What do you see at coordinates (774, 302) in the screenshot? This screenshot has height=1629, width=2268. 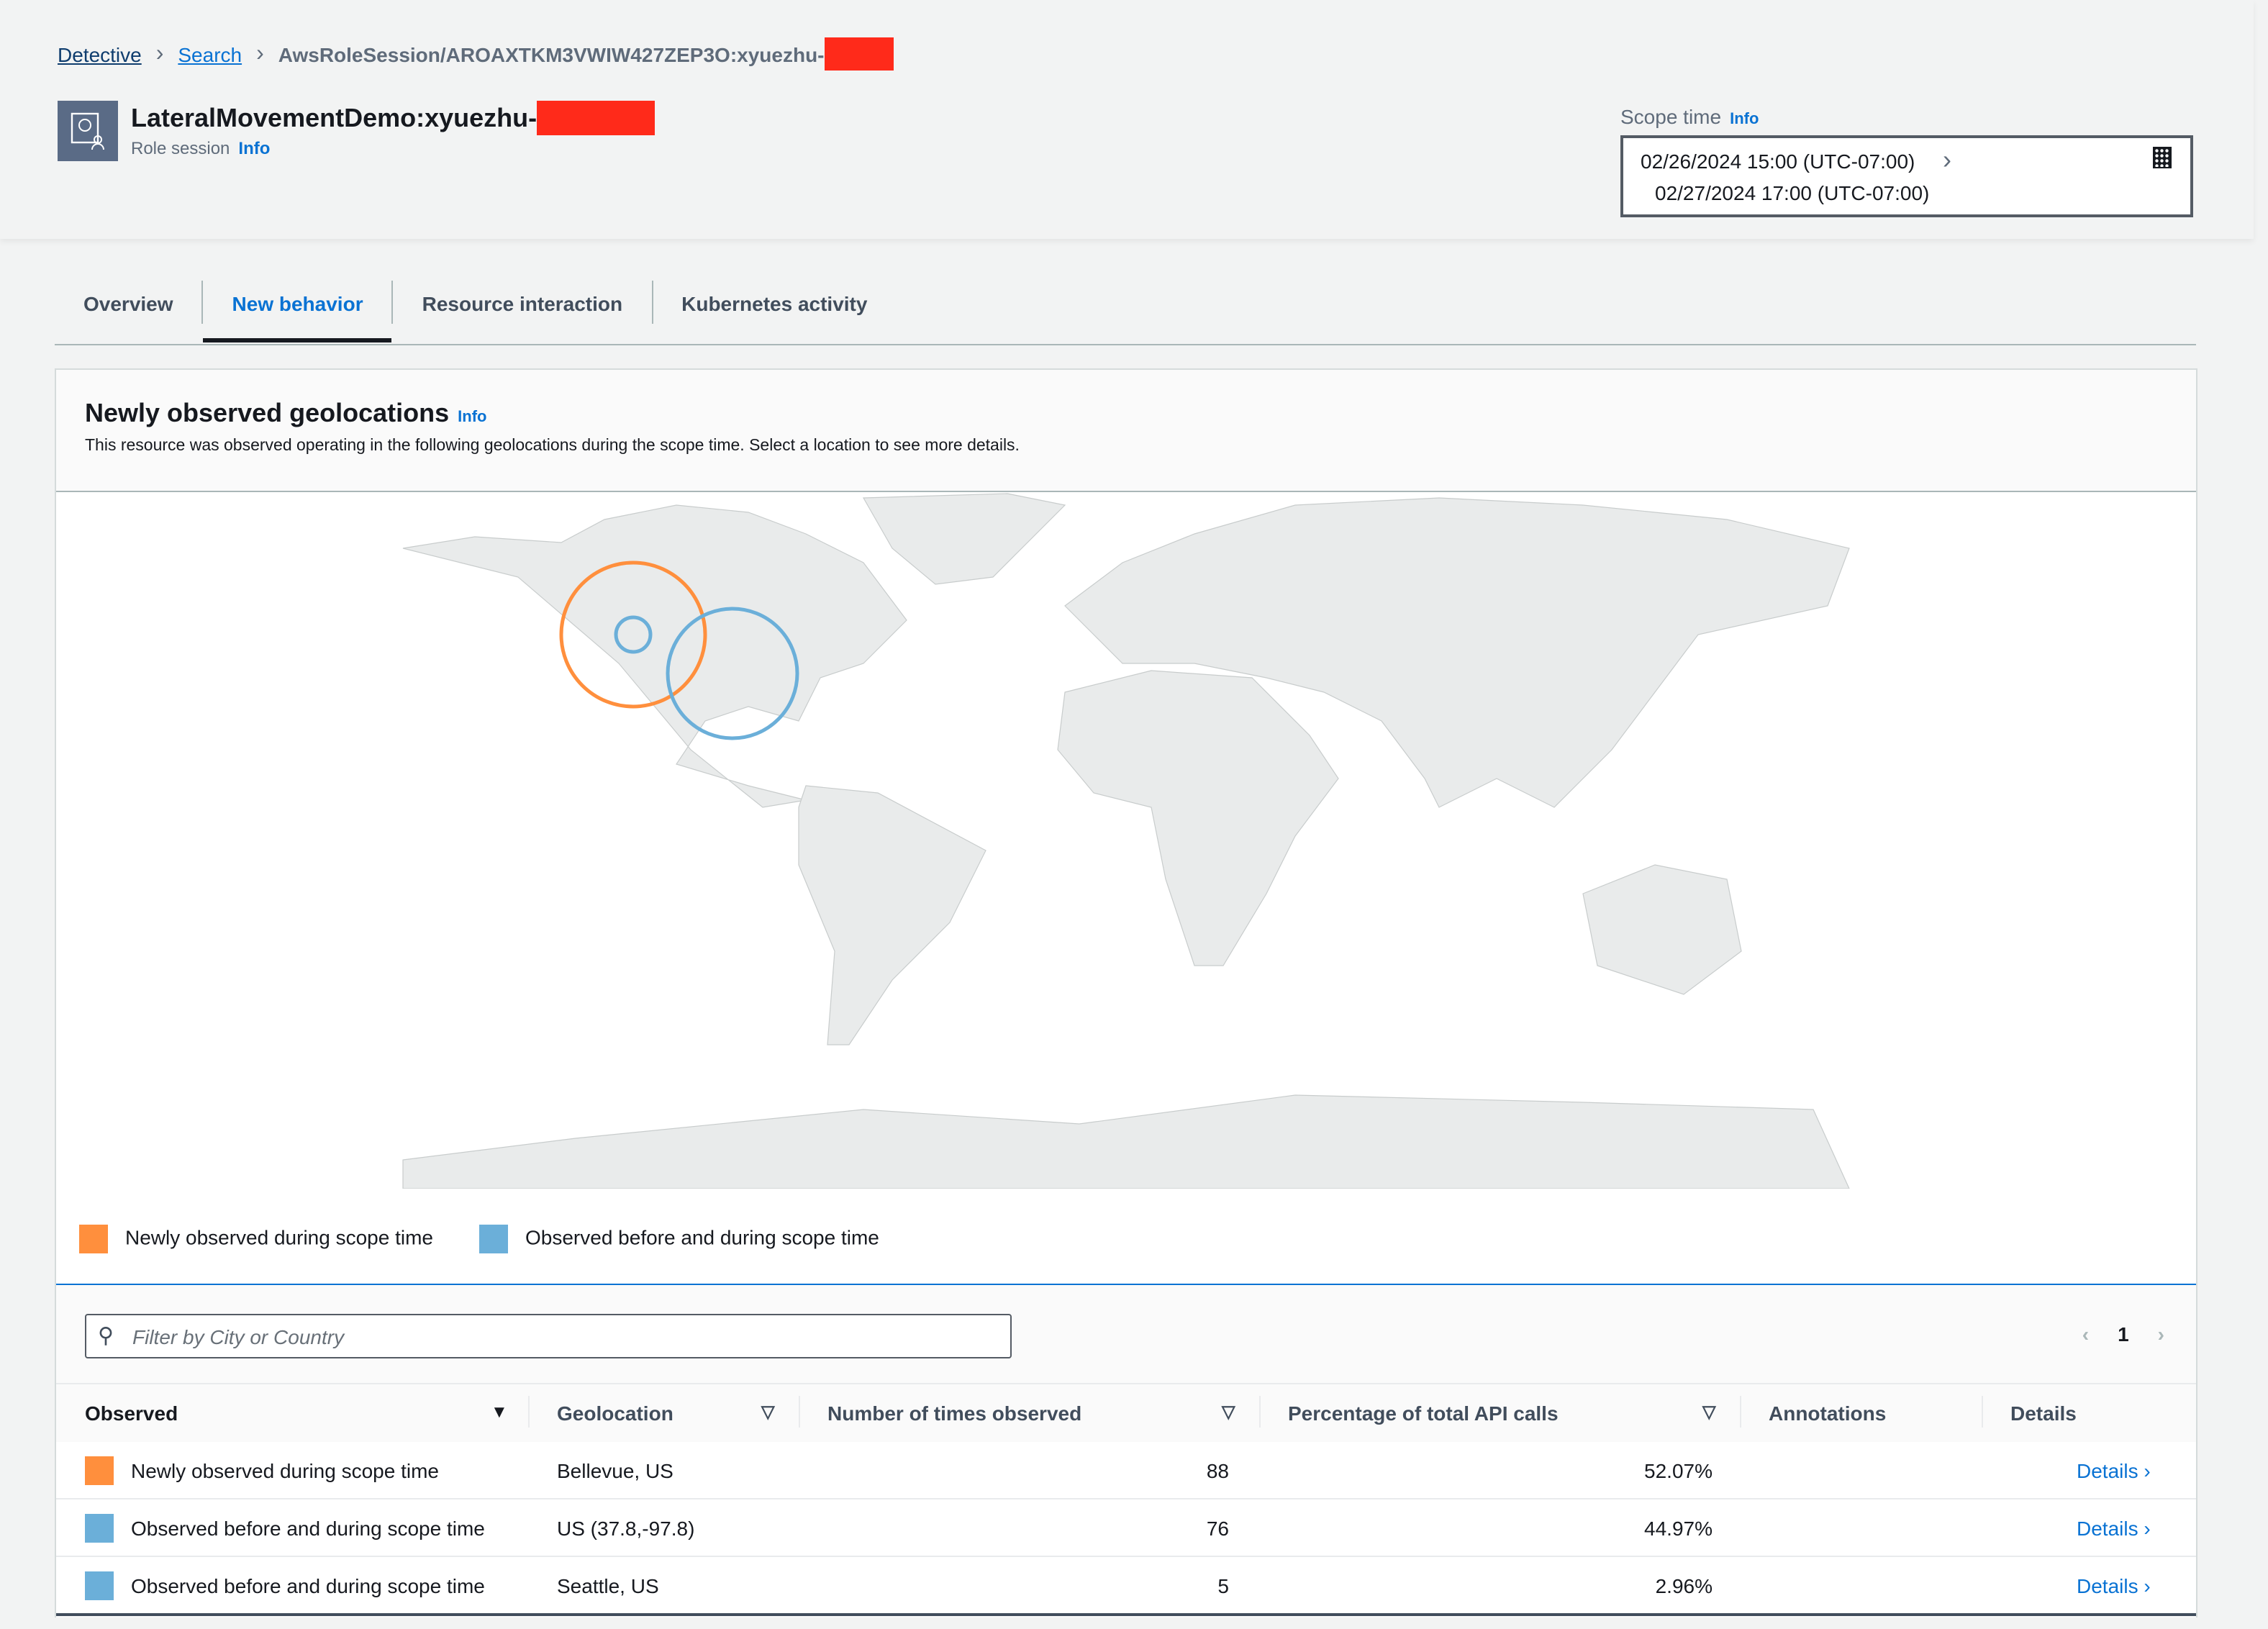 I see `tab-kubernetes-activity: Kubernetes activity` at bounding box center [774, 302].